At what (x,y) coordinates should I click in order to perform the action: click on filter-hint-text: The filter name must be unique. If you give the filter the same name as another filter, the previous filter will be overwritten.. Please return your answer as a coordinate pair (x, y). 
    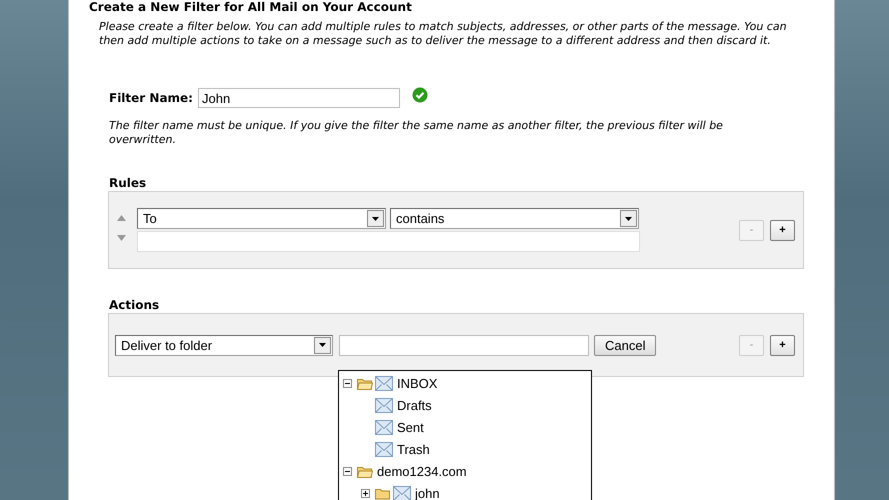
    Looking at the image, I should click on (416, 133).